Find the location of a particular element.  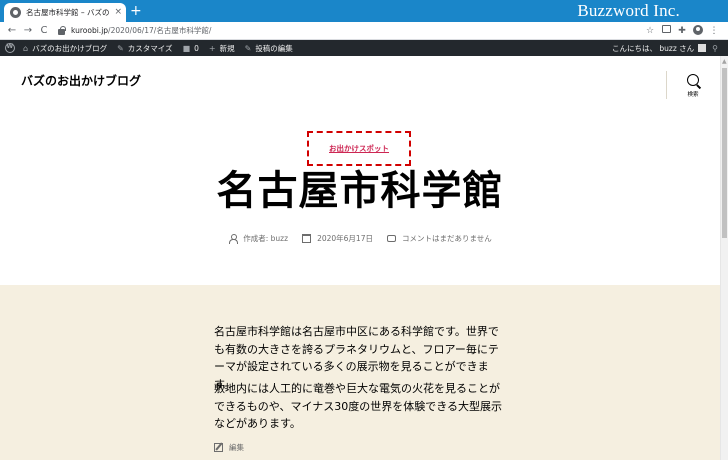

url-path: /2020/06/17/名古屋市科学館/ is located at coordinates (160, 30).